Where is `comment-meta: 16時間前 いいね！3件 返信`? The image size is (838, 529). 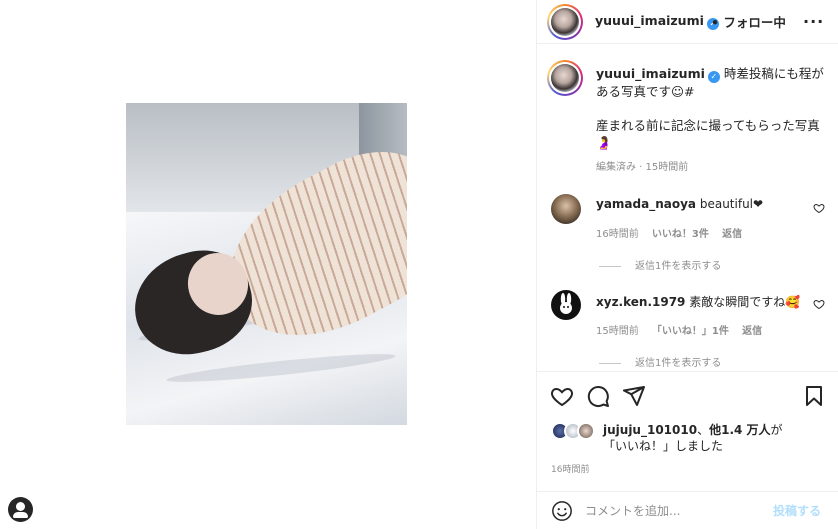 comment-meta: 16時間前 いいね！3件 返信 is located at coordinates (674, 232).